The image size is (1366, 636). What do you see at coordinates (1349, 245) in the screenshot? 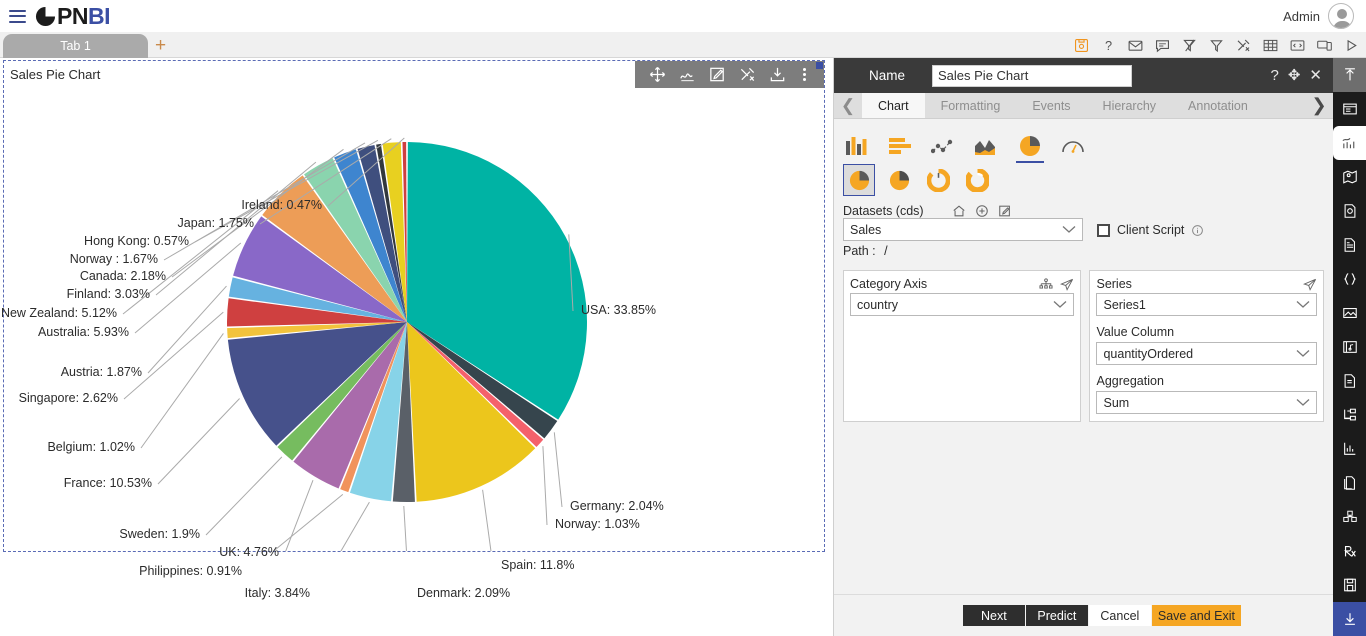
I see `document-icon` at bounding box center [1349, 245].